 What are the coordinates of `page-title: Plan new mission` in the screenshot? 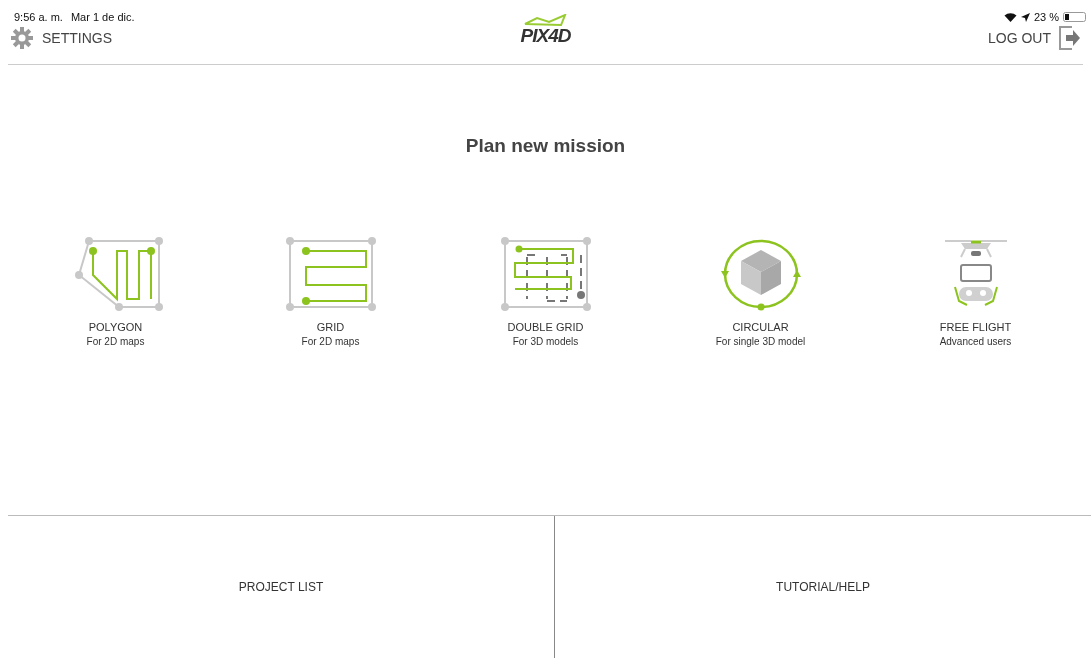 It's located at (545, 146).